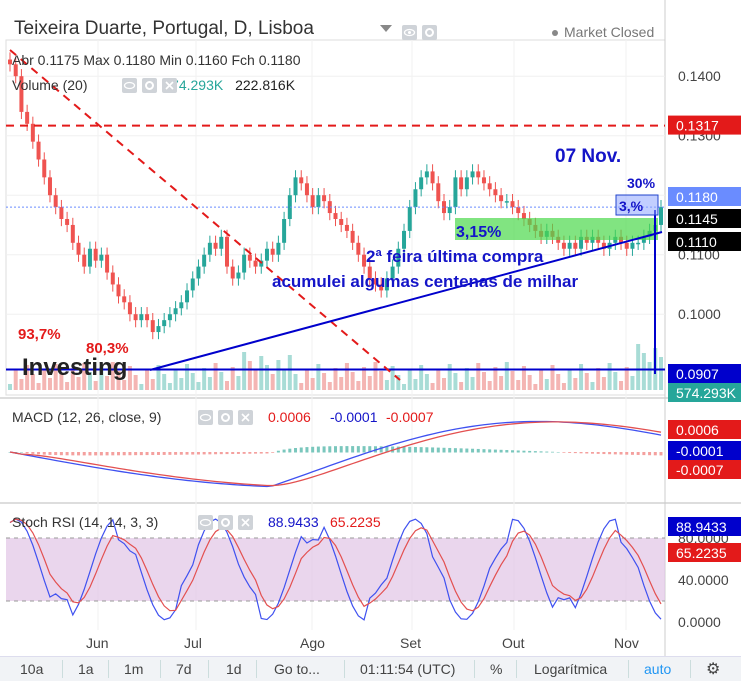 The width and height of the screenshot is (741, 681). Describe the element at coordinates (86, 669) in the screenshot. I see `range-1y-button: 1a` at that location.